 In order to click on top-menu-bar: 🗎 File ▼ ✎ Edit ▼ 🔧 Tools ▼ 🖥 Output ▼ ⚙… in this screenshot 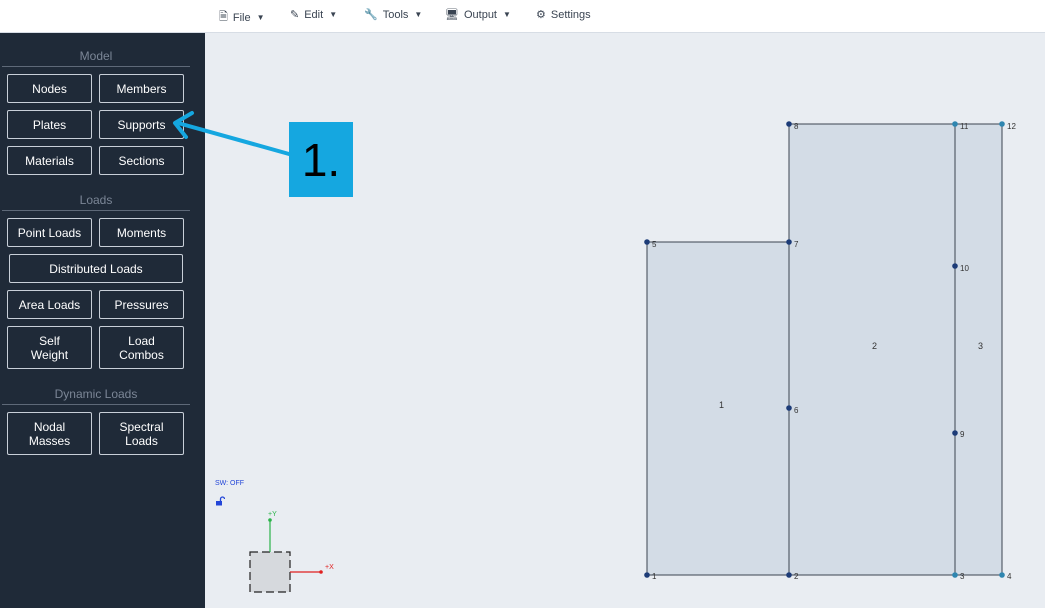, I will do `click(522, 16)`.